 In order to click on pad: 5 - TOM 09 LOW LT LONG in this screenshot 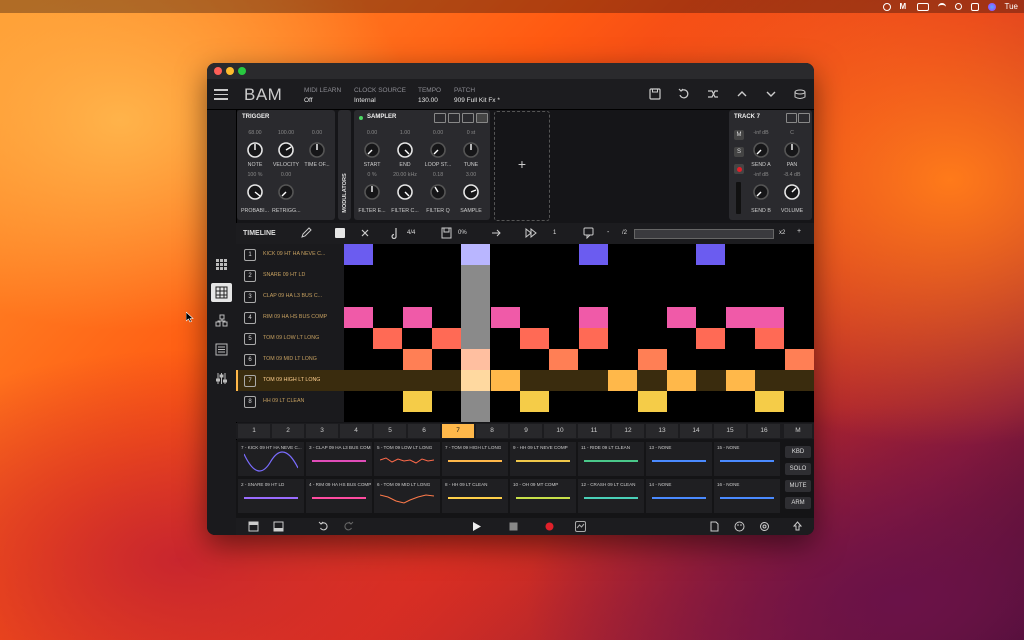, I will do `click(407, 459)`.